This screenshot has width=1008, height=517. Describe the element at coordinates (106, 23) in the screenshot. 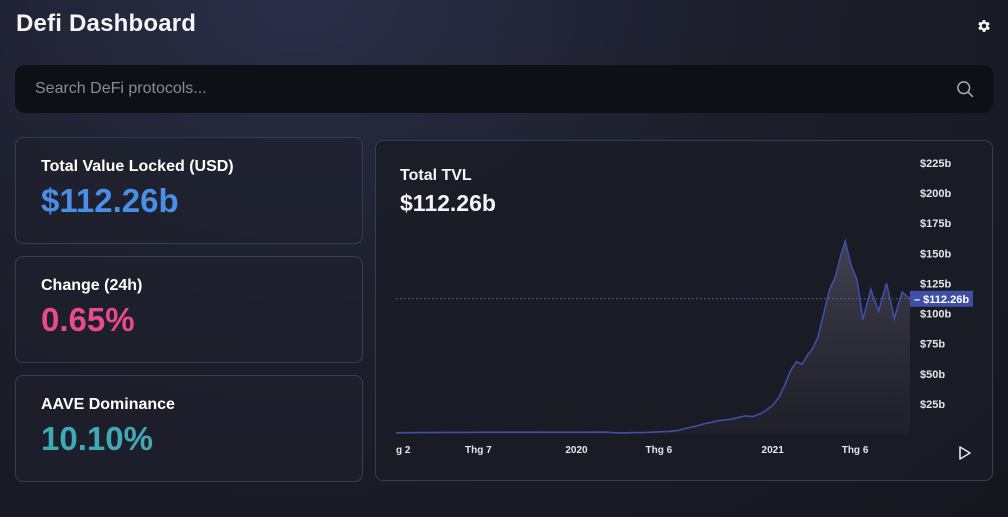

I see `page-title: Defi Dashboard` at that location.